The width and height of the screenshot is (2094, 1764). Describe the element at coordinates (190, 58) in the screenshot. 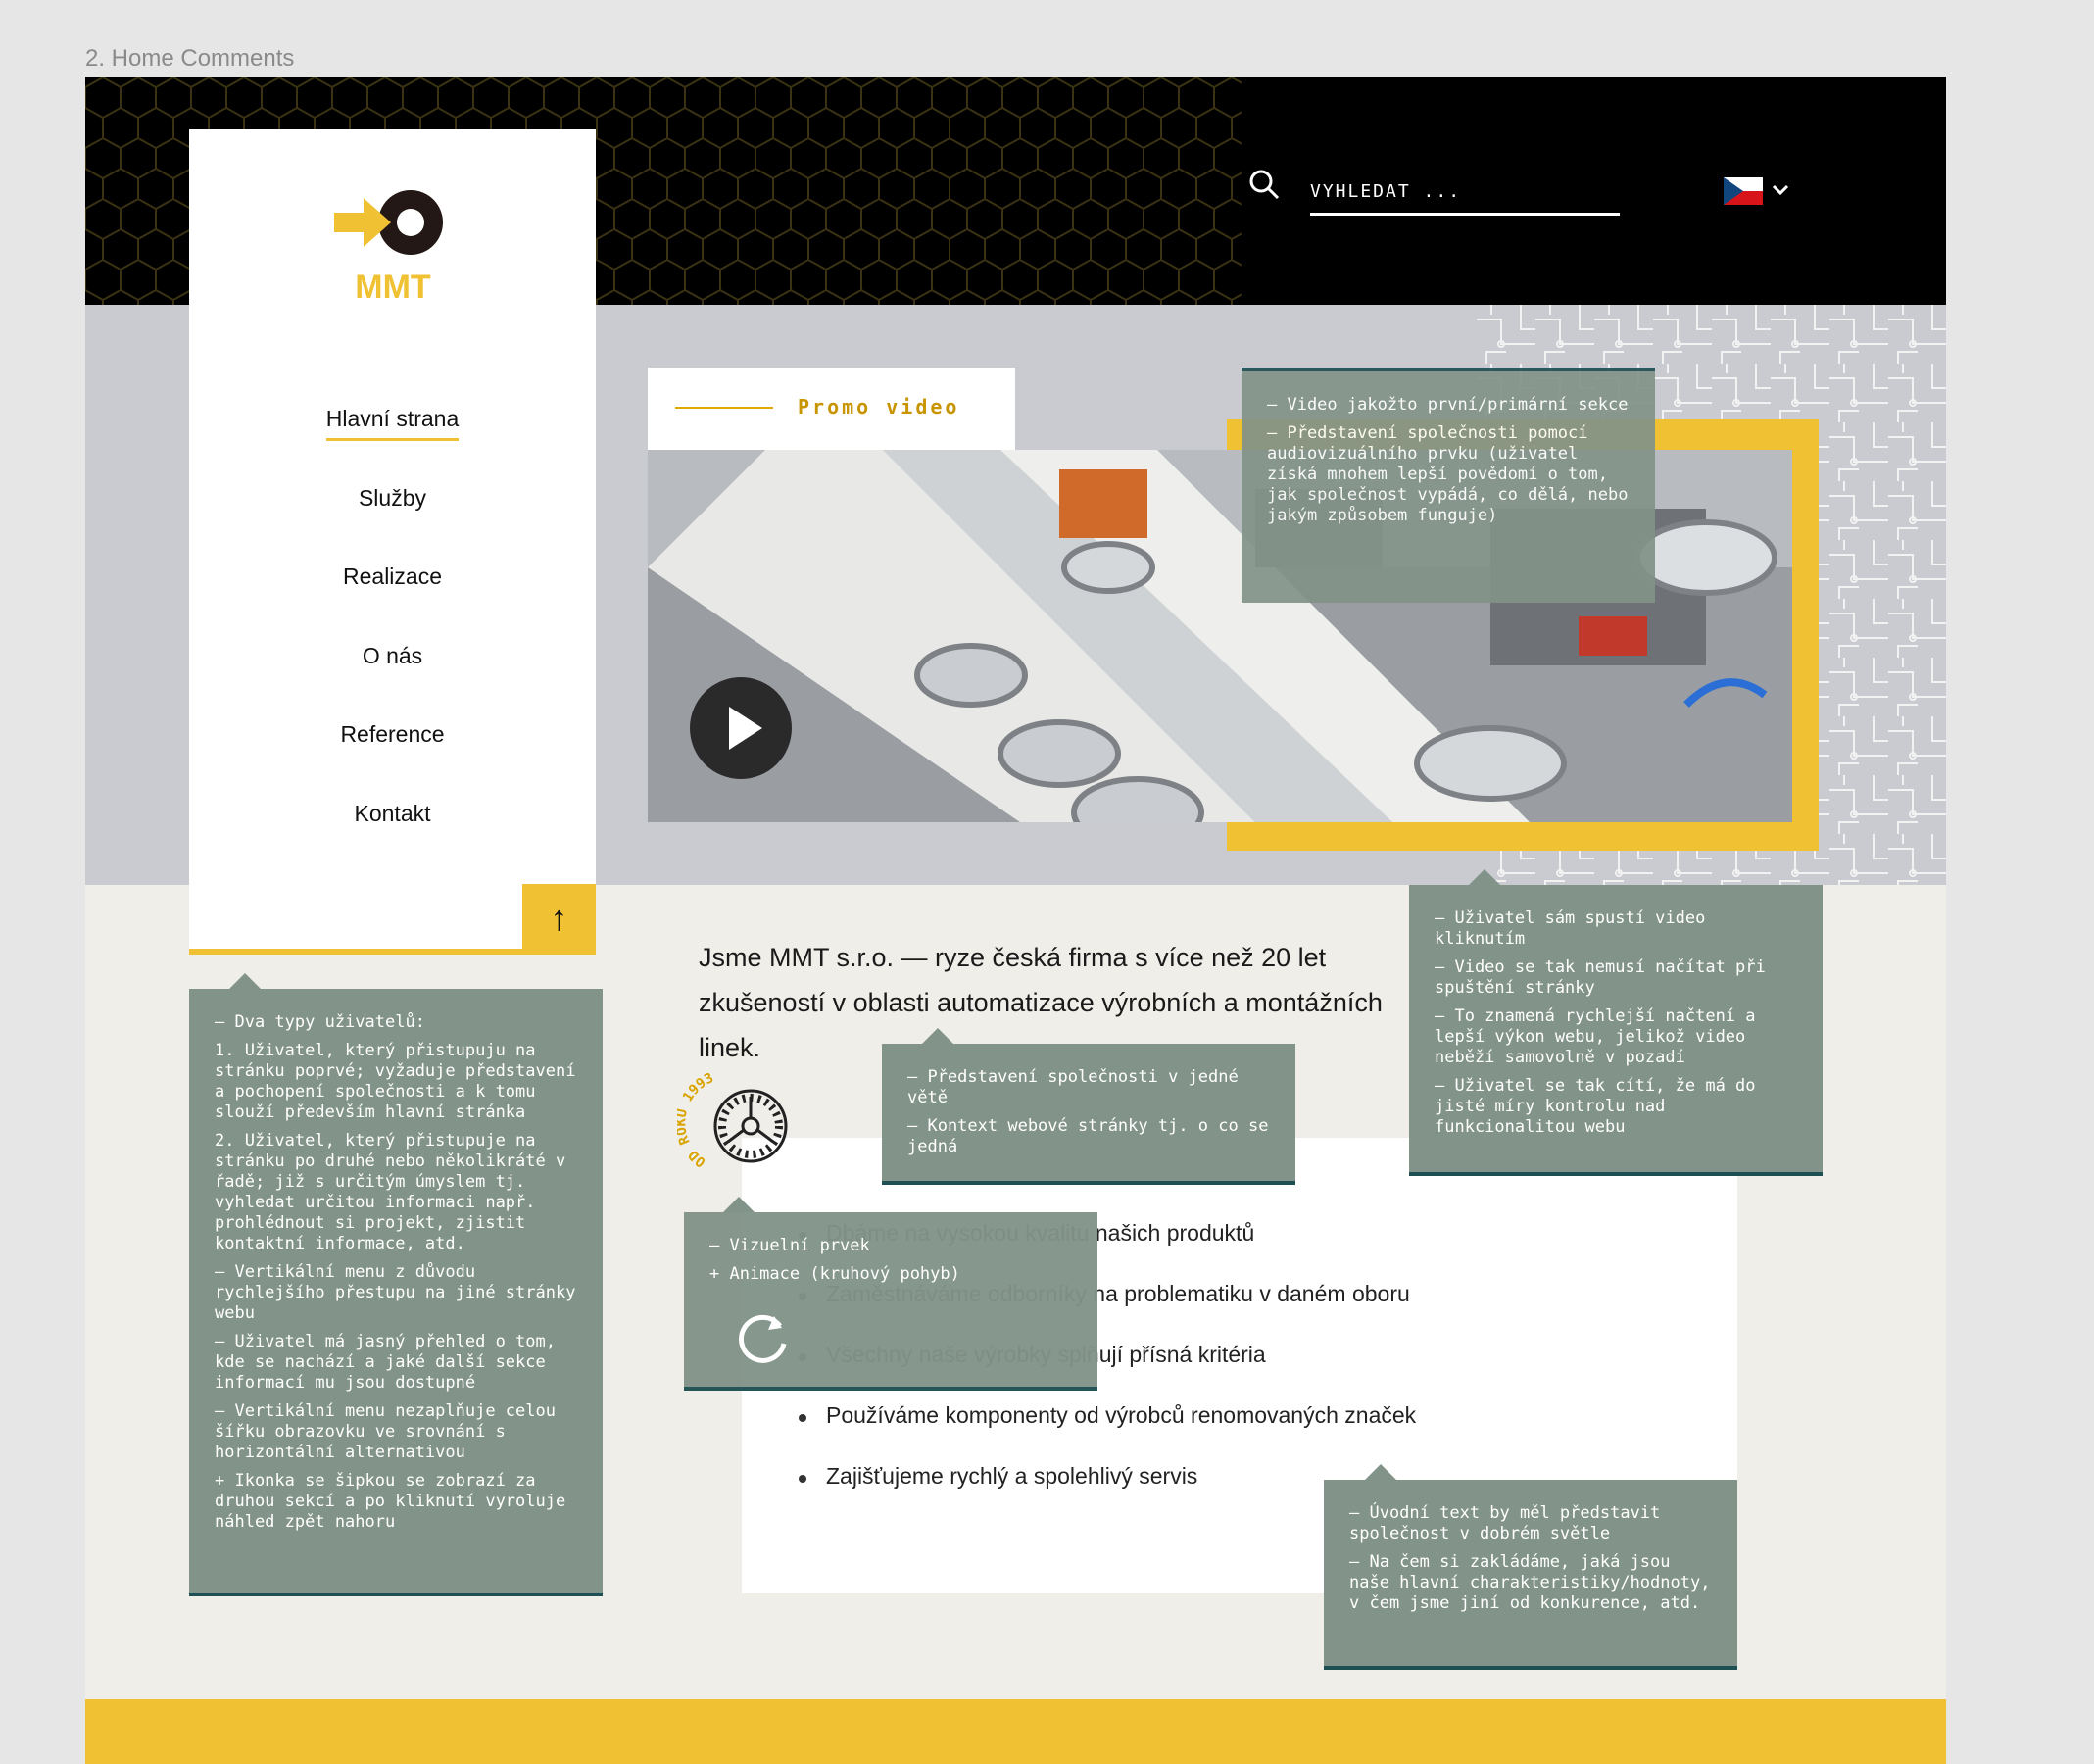

I see `frame-label: 2. Home Comments` at that location.